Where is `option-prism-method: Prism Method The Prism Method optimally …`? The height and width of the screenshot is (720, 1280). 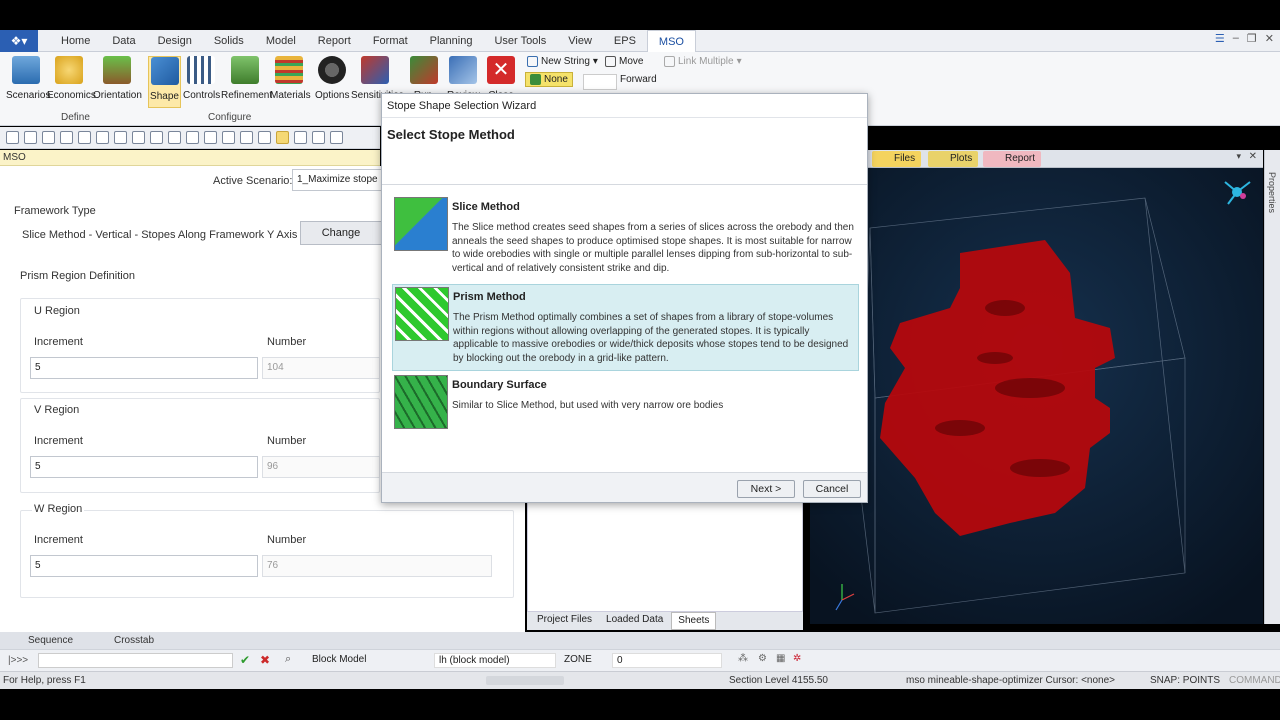 option-prism-method: Prism Method The Prism Method optimally … is located at coordinates (625, 327).